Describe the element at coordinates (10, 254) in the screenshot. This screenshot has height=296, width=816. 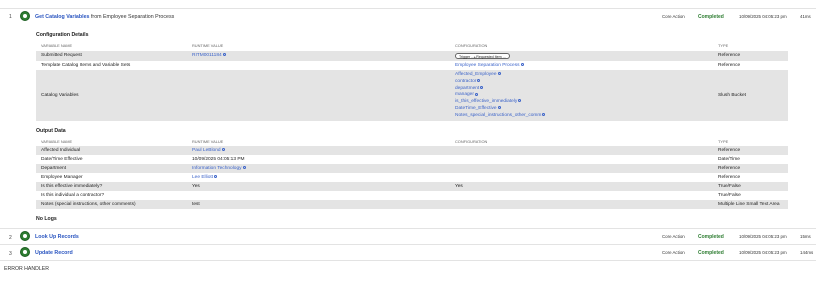
I see `step-number: 3` at that location.